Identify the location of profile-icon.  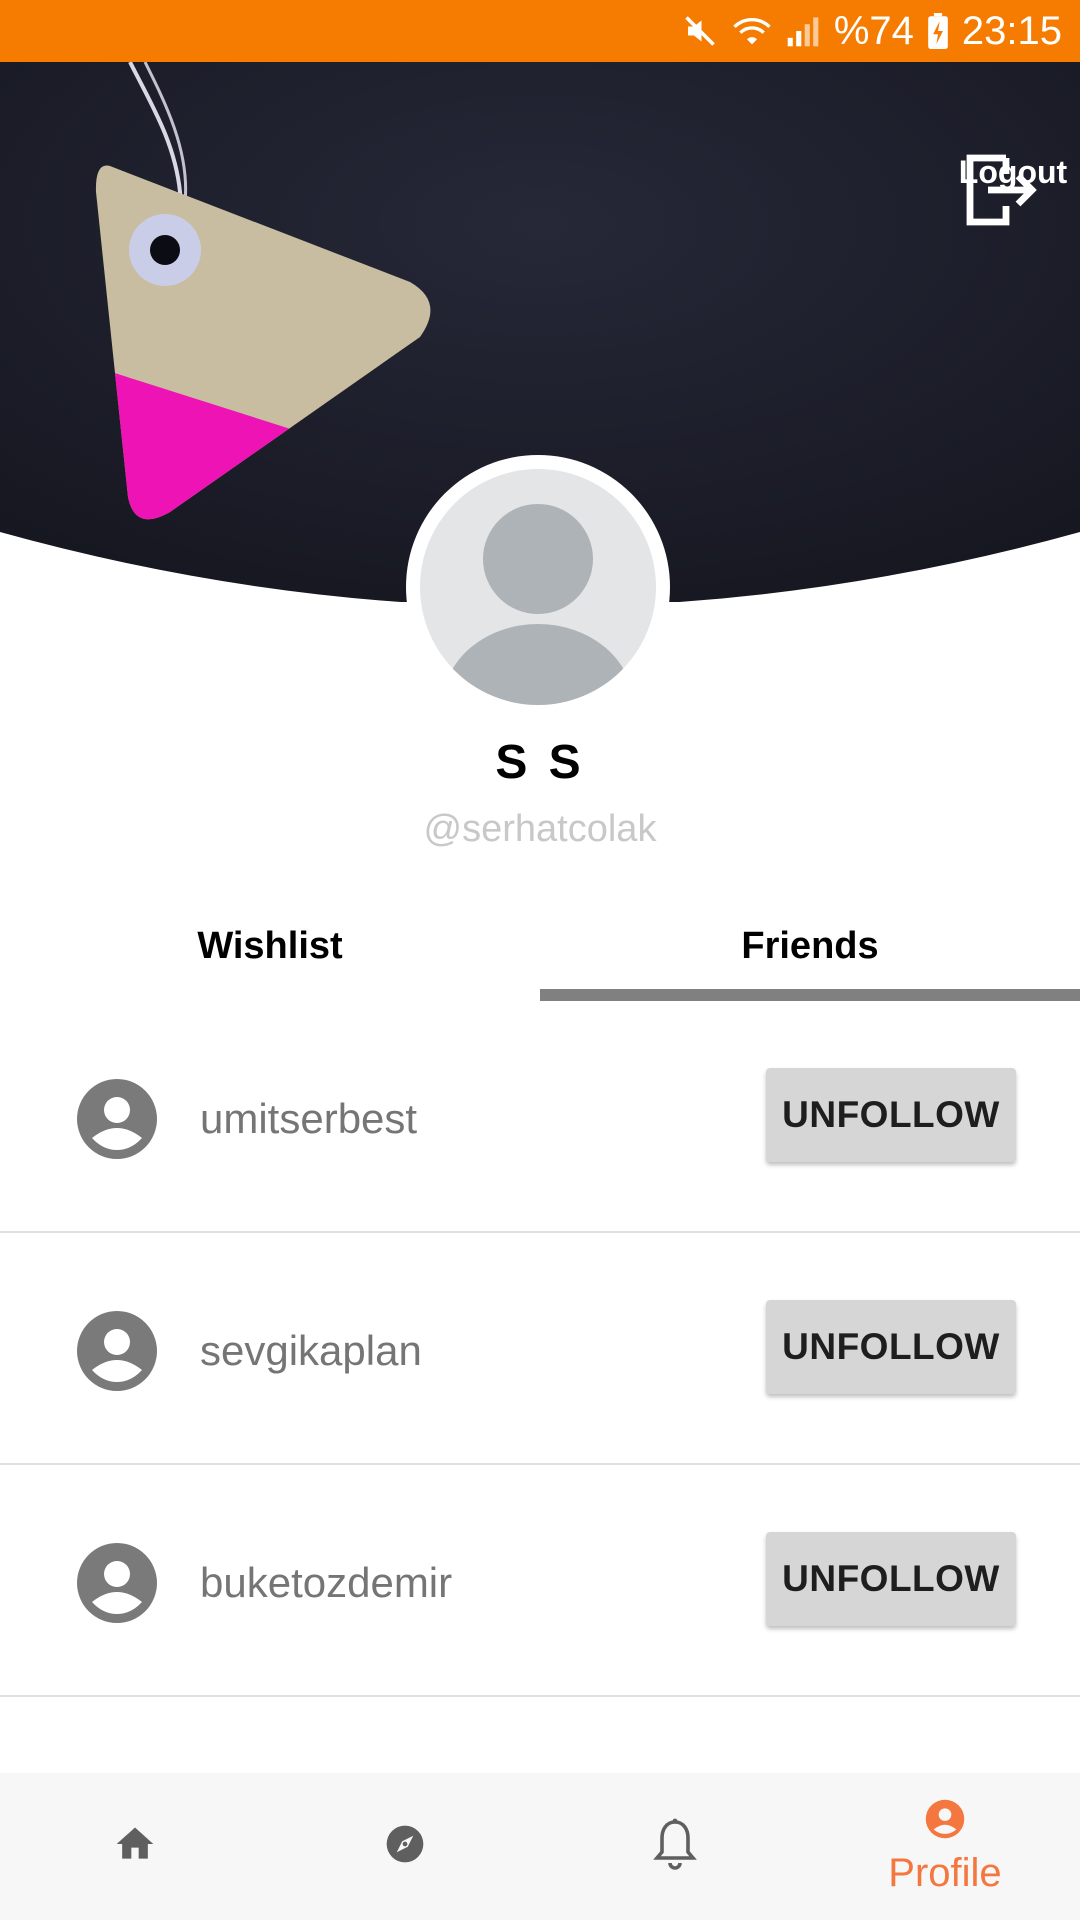
(945, 1821).